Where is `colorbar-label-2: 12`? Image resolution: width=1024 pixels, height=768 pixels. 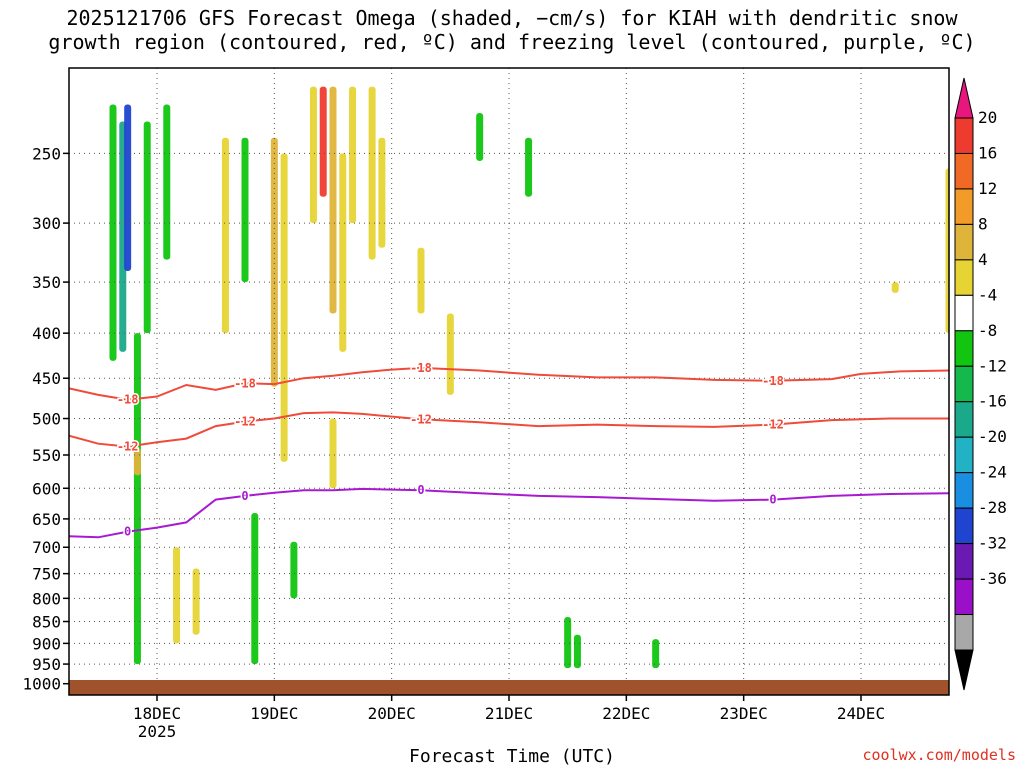
colorbar-label-2: 12 is located at coordinates (987, 188).